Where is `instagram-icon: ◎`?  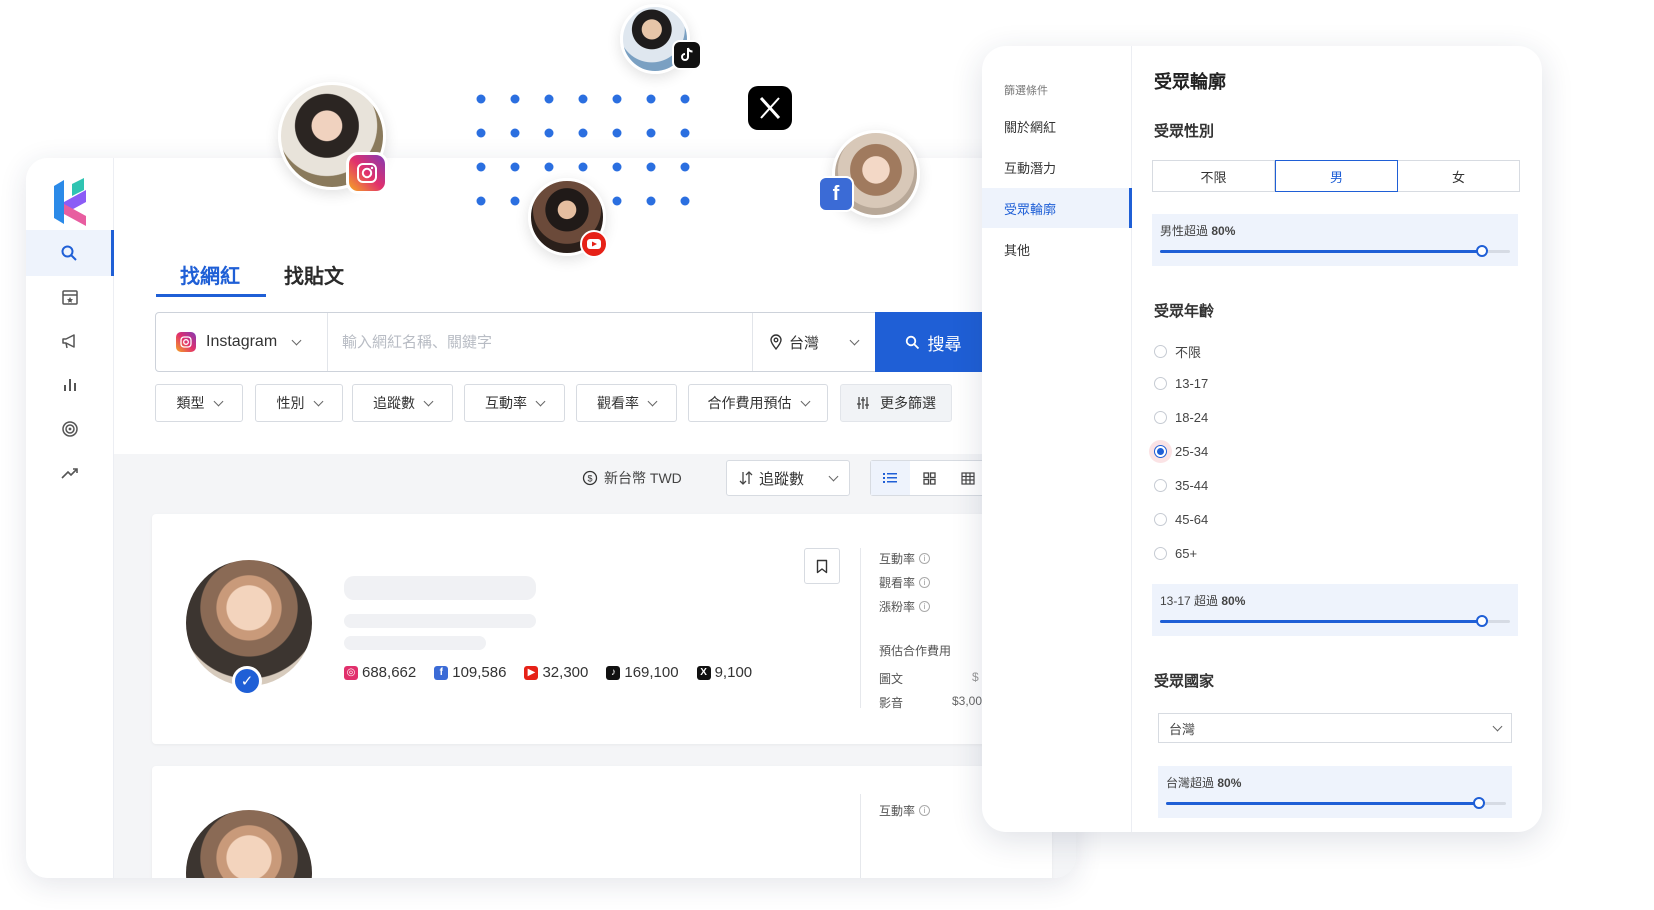 instagram-icon: ◎ is located at coordinates (351, 672).